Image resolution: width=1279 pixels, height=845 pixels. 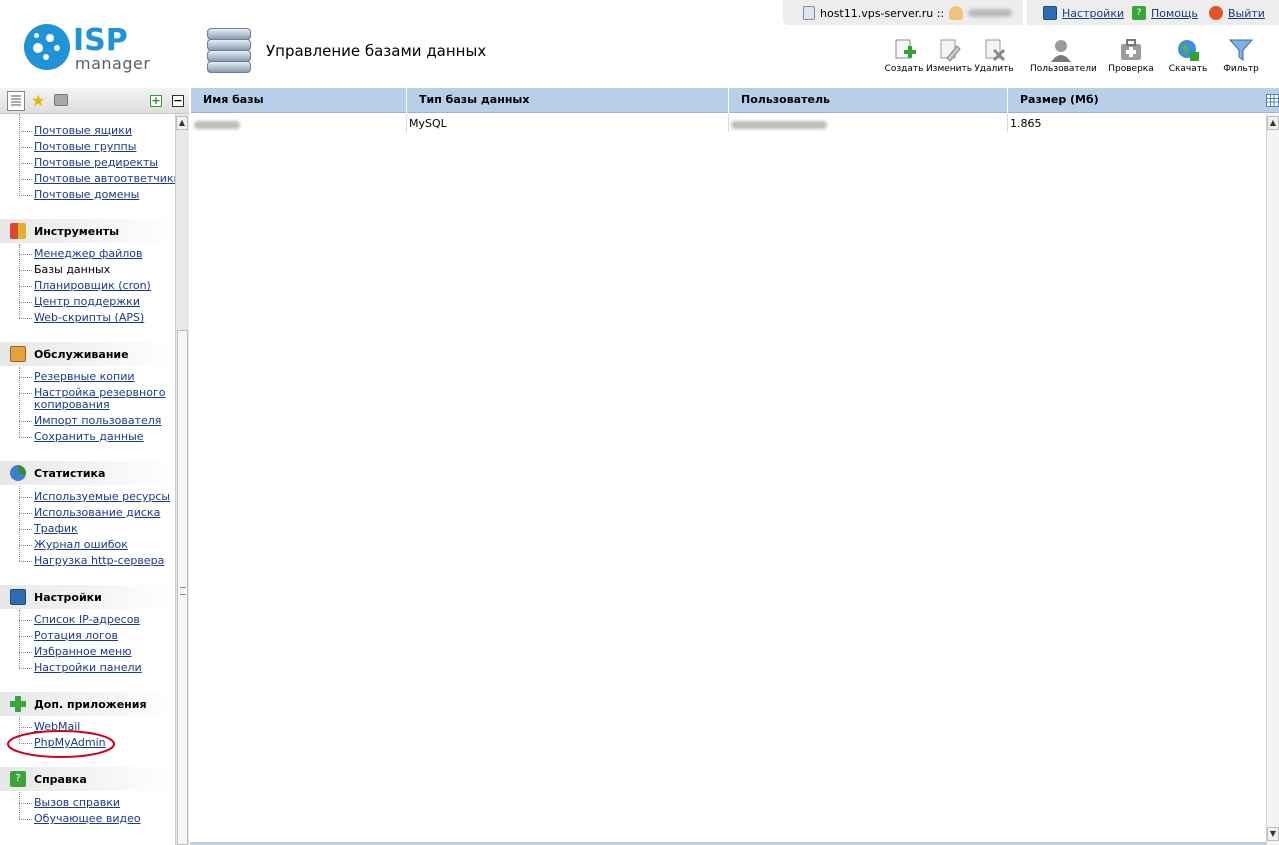 What do you see at coordinates (867, 100) in the screenshot?
I see `column-user: Пользователь` at bounding box center [867, 100].